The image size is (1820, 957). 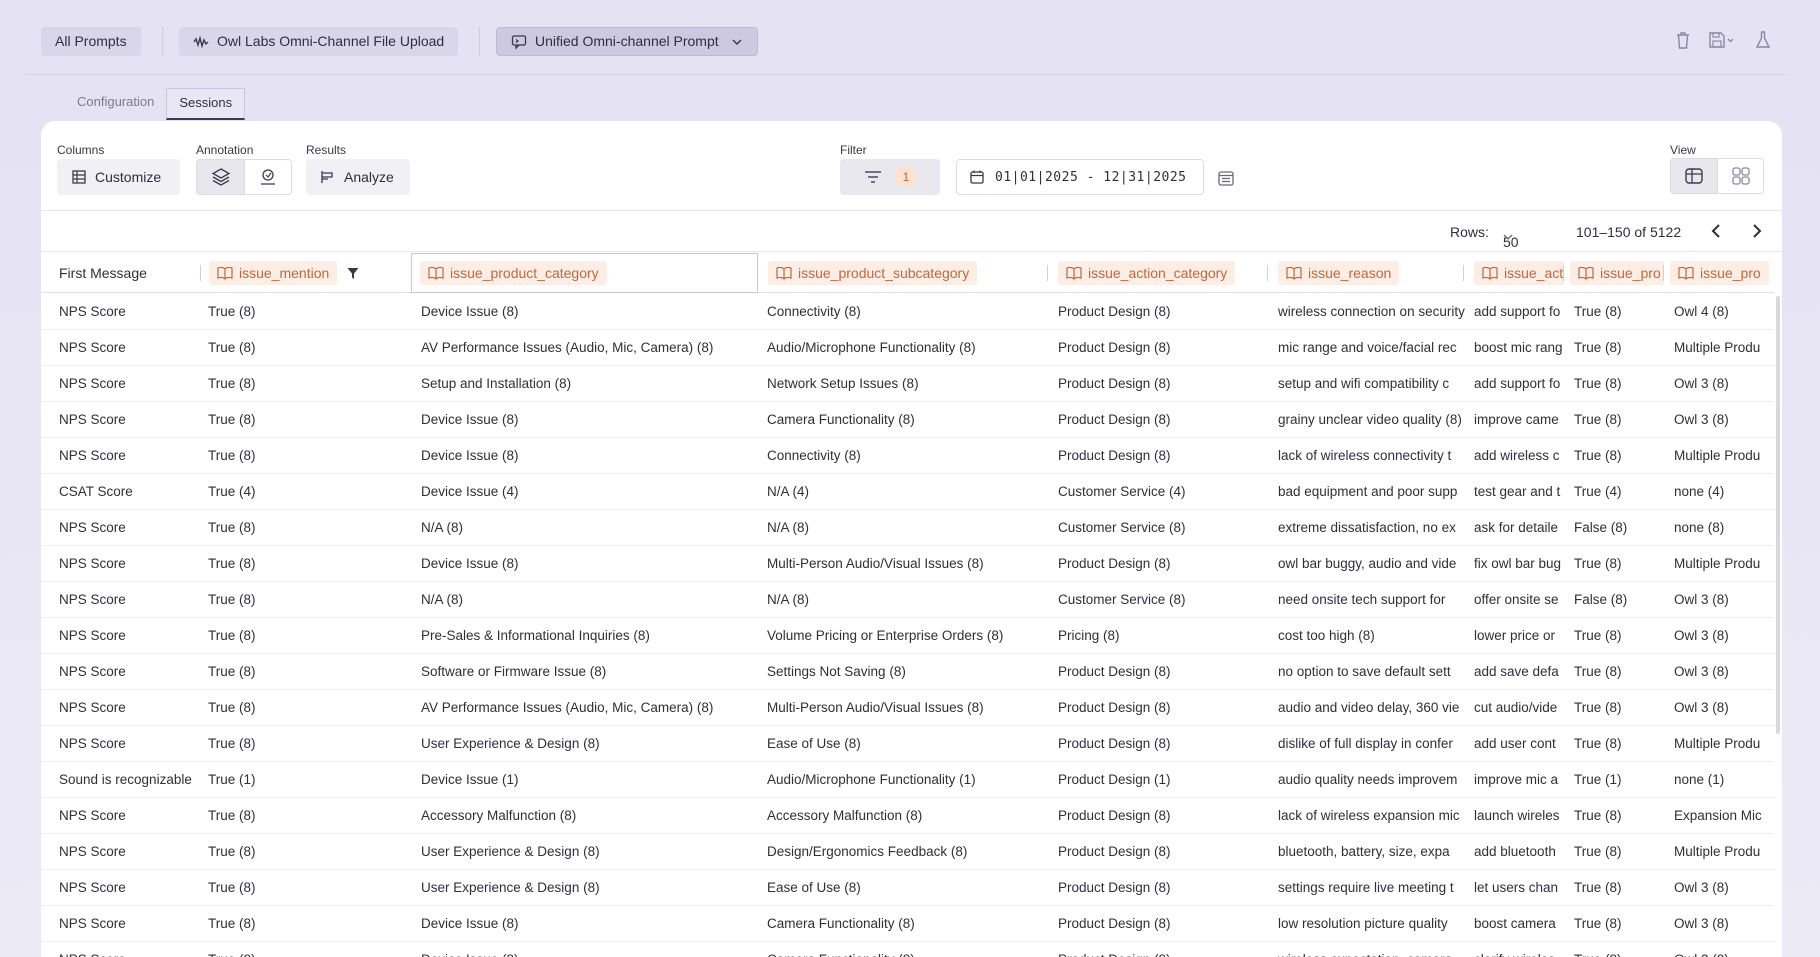 What do you see at coordinates (1694, 176) in the screenshot?
I see `table-view-icon` at bounding box center [1694, 176].